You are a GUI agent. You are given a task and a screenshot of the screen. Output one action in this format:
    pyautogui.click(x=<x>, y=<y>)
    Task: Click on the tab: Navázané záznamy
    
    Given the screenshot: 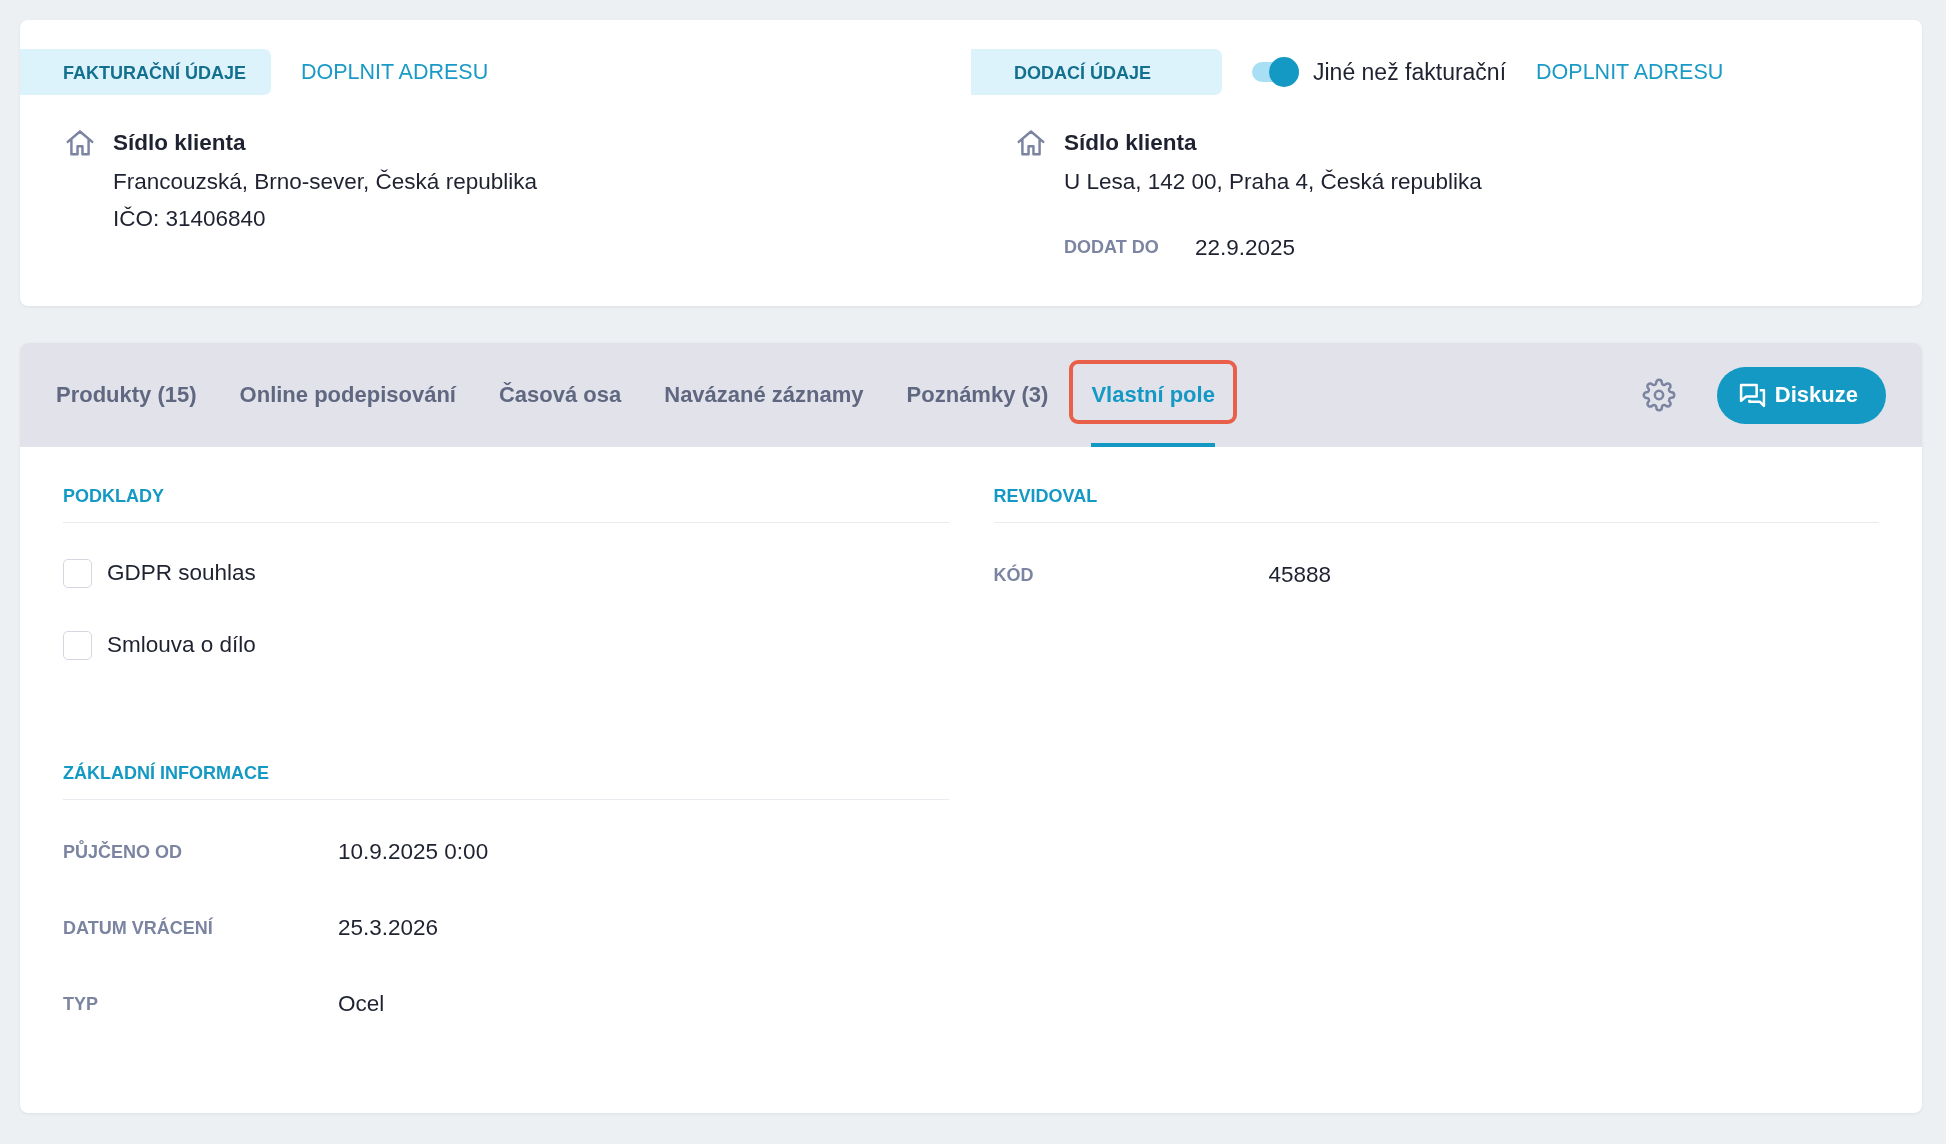 What is the action you would take?
    pyautogui.click(x=764, y=395)
    